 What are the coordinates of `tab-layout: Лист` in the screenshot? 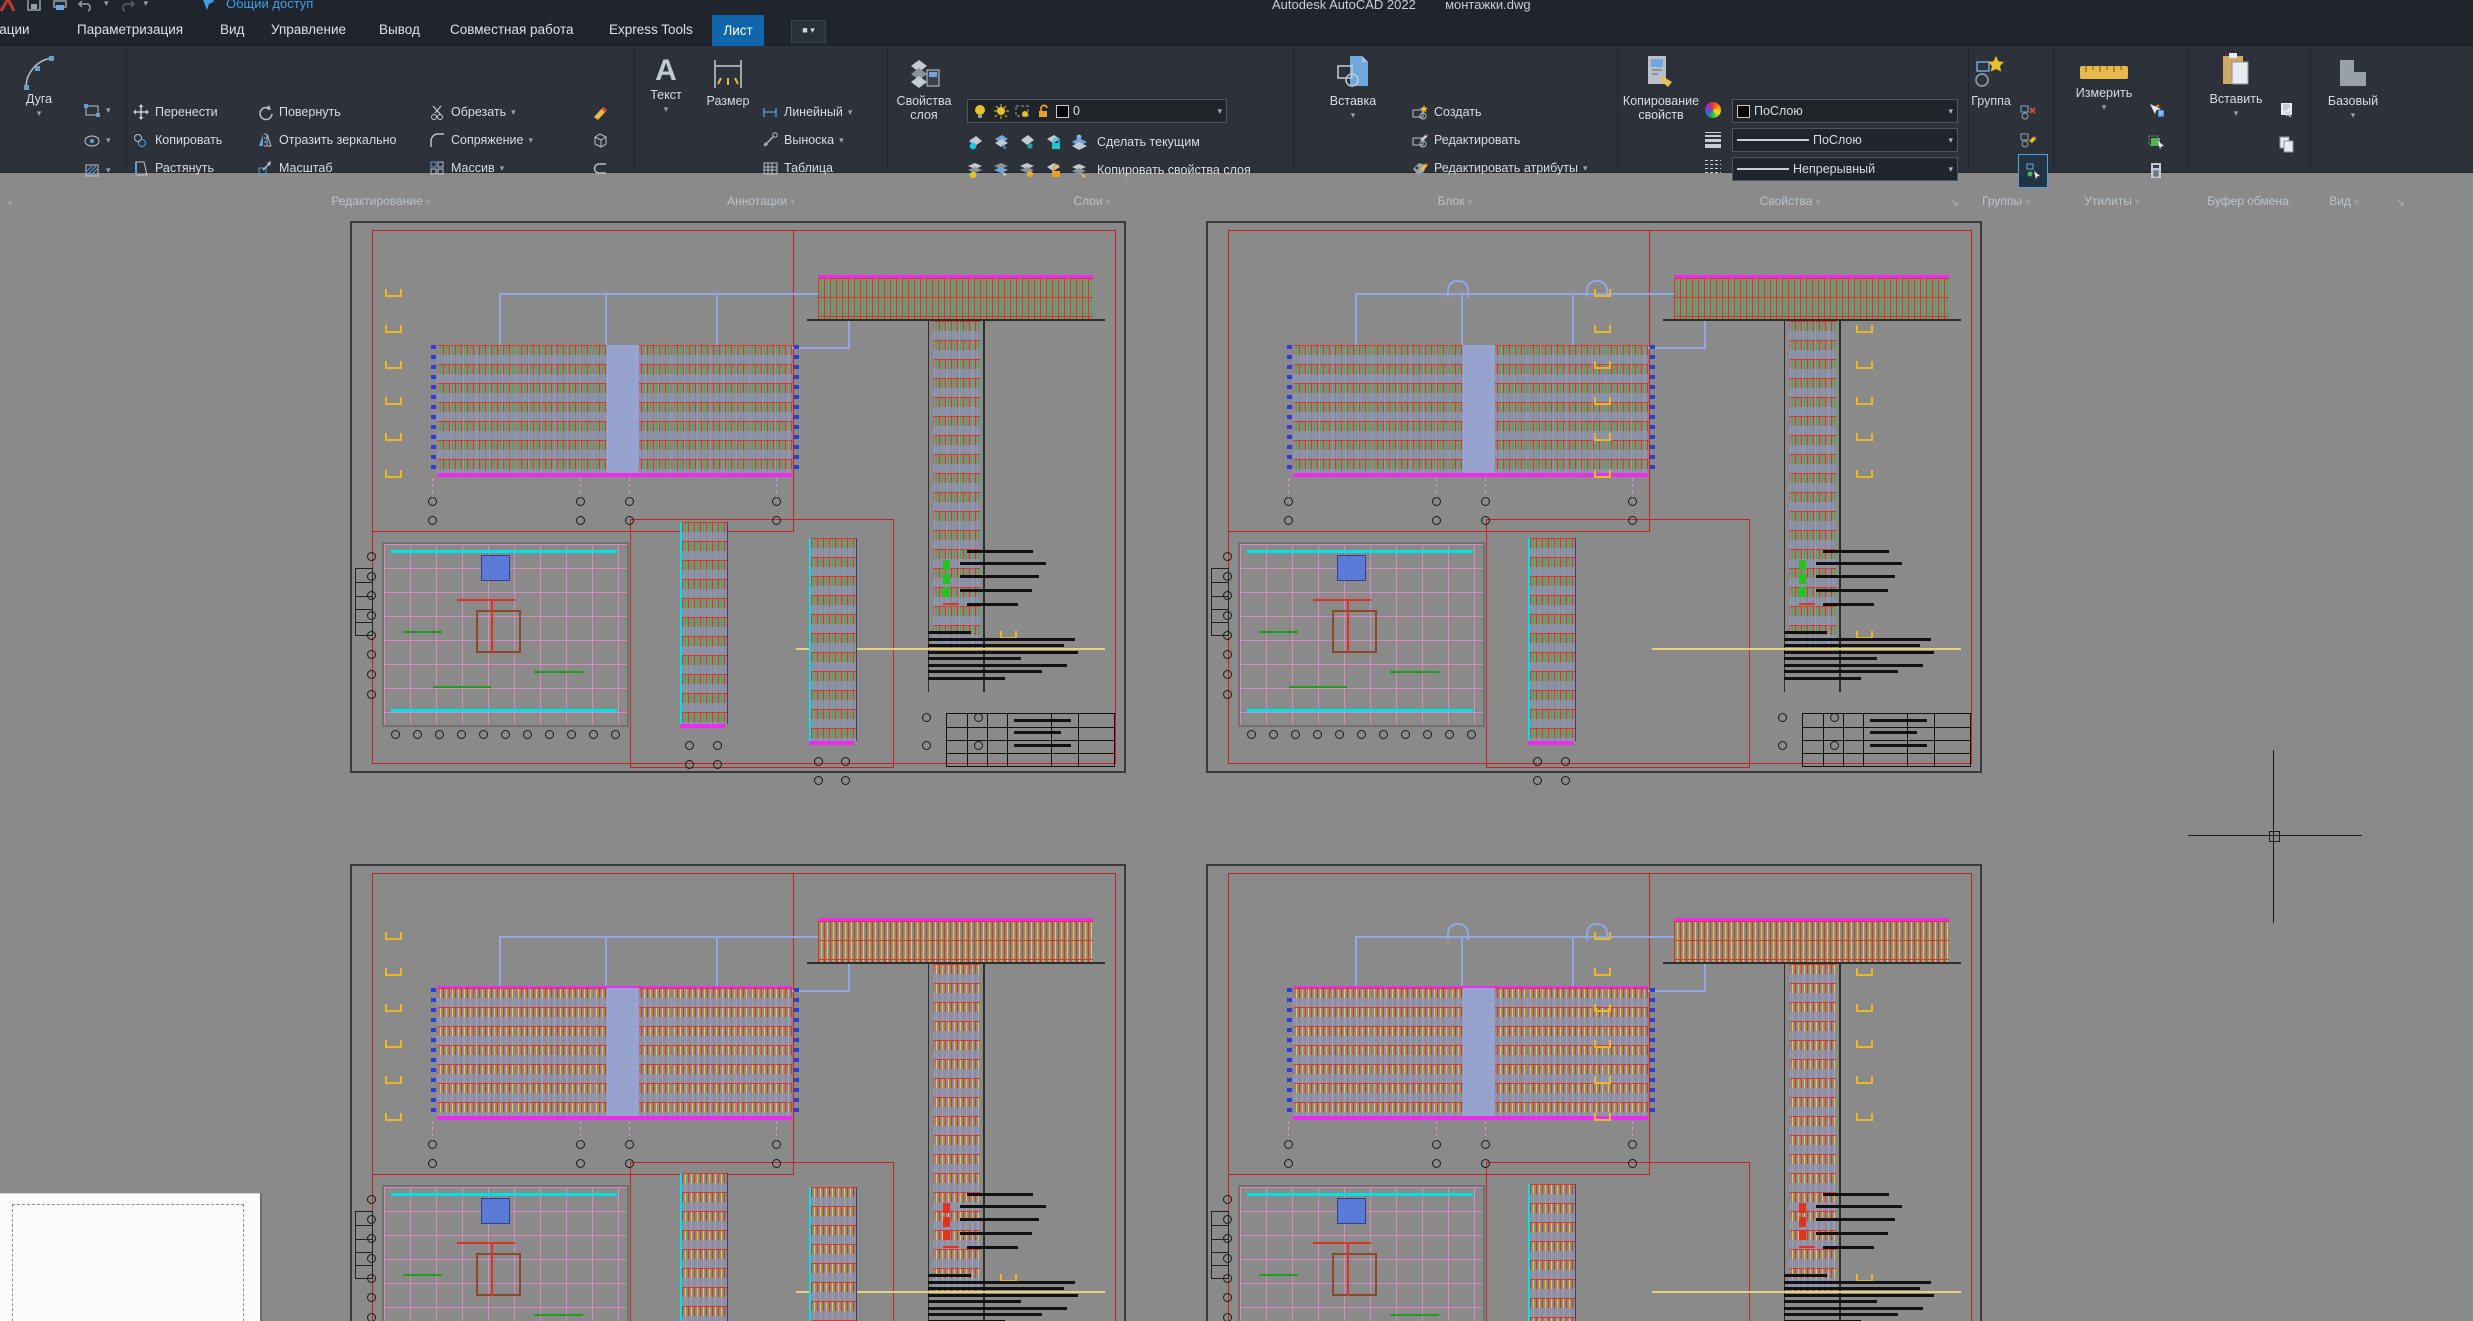 It's located at (738, 30).